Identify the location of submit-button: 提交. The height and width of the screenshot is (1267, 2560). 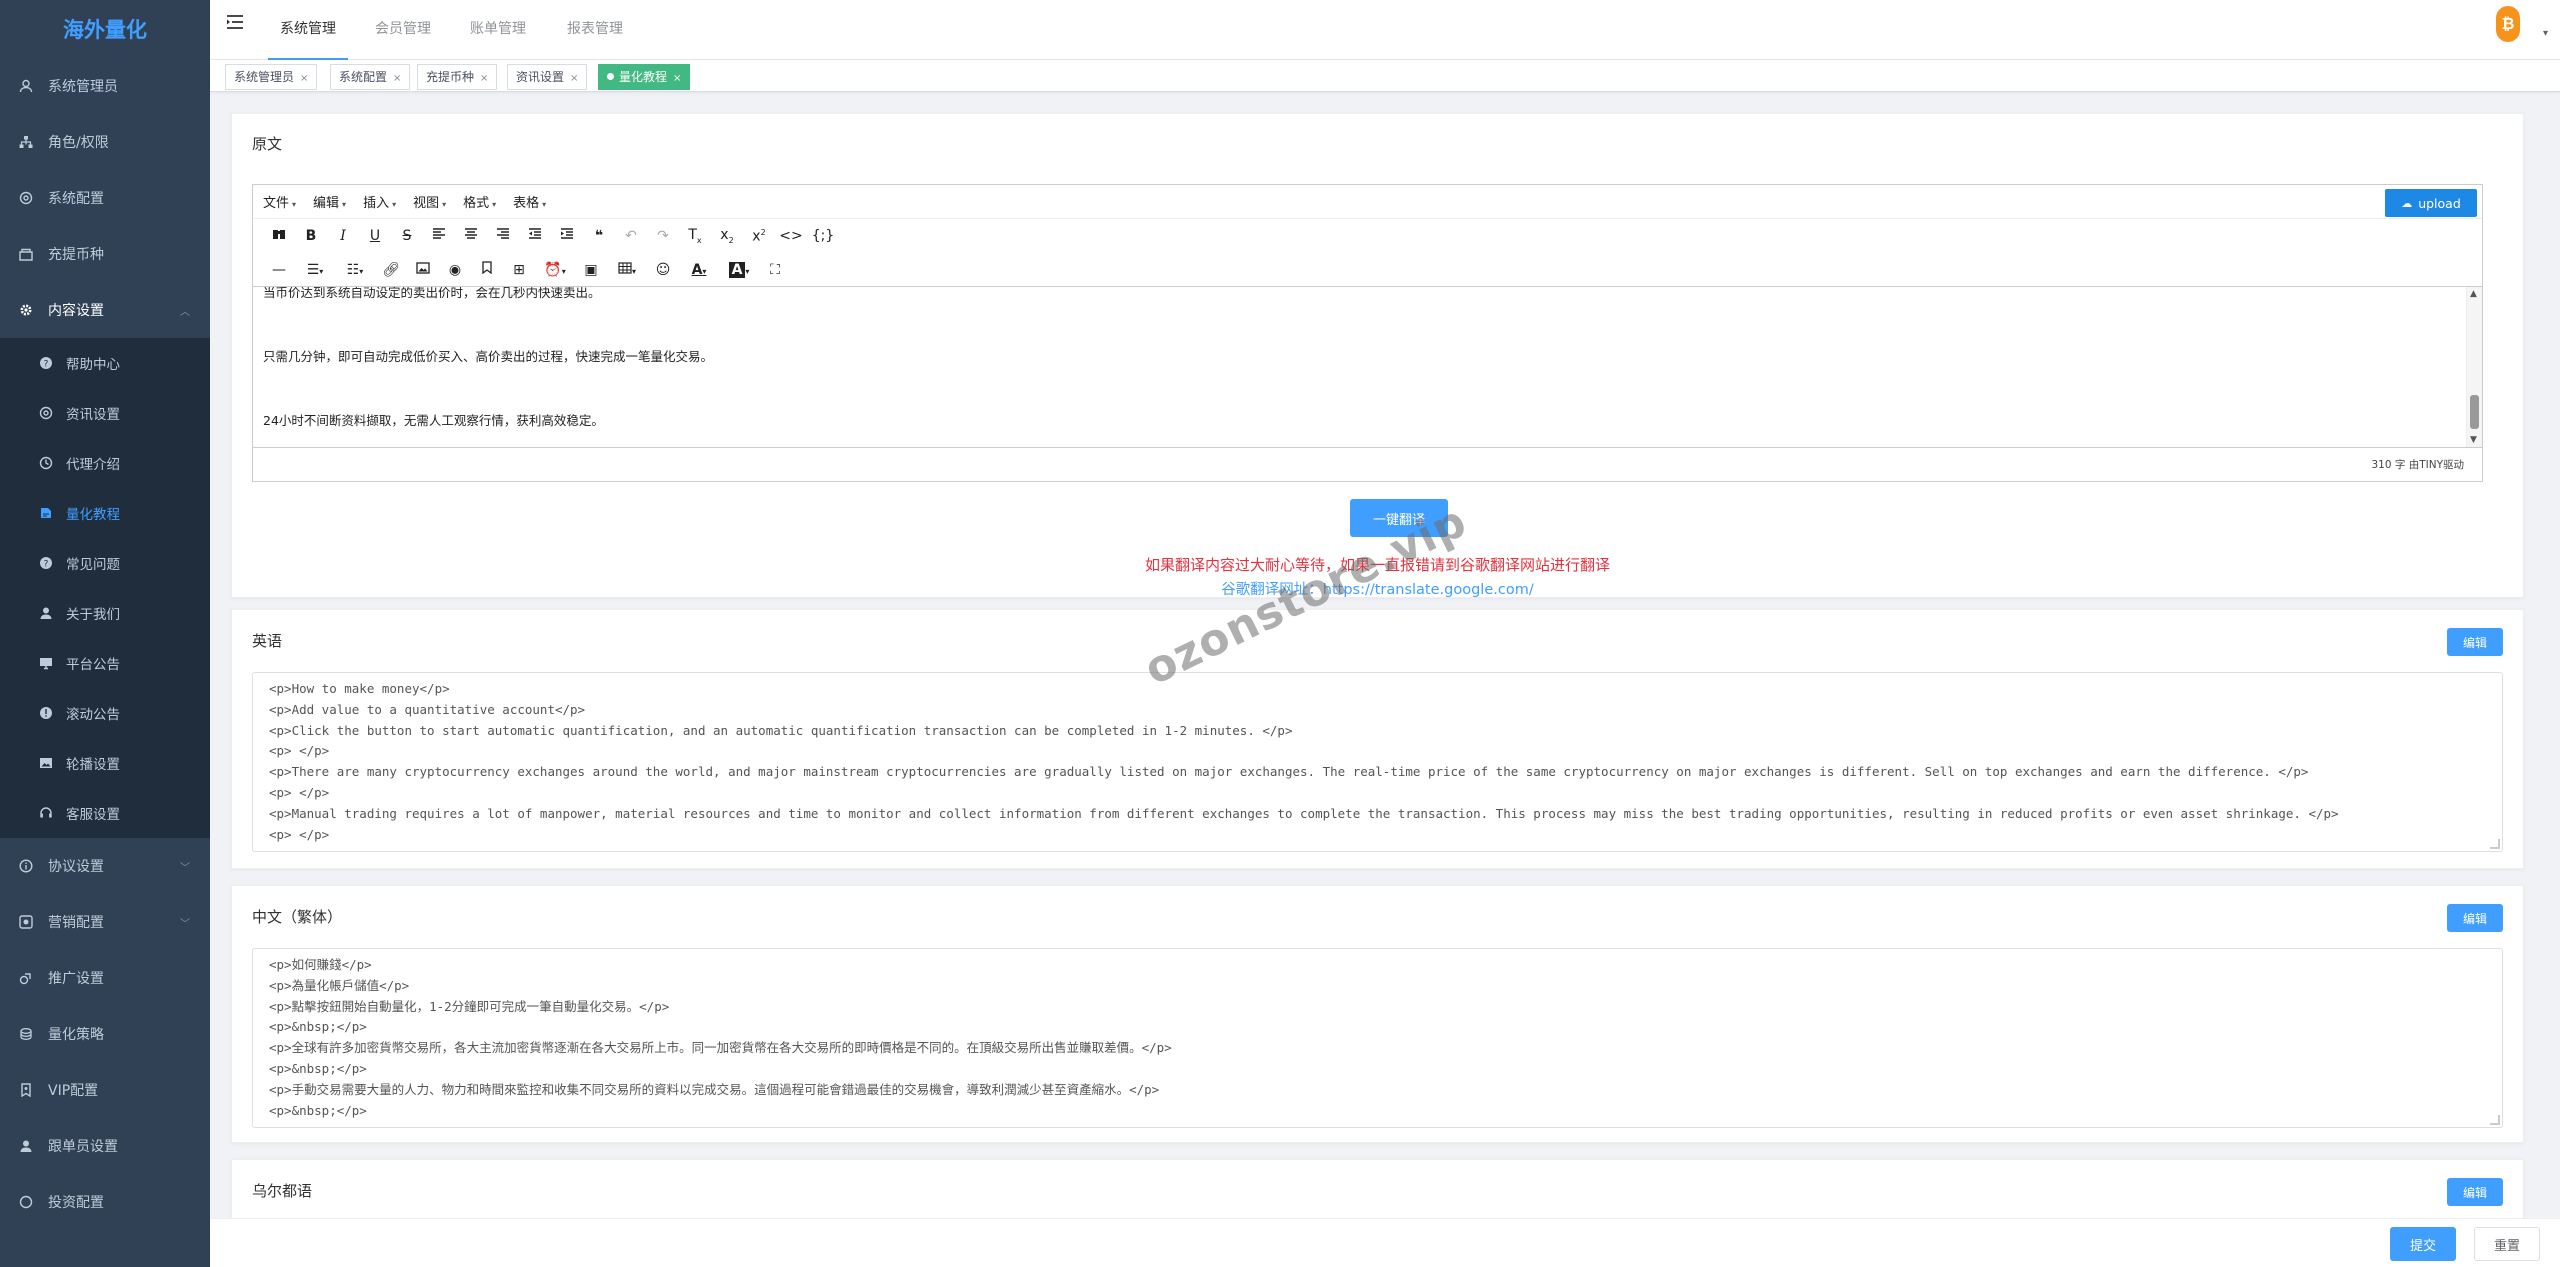
(2423, 1244).